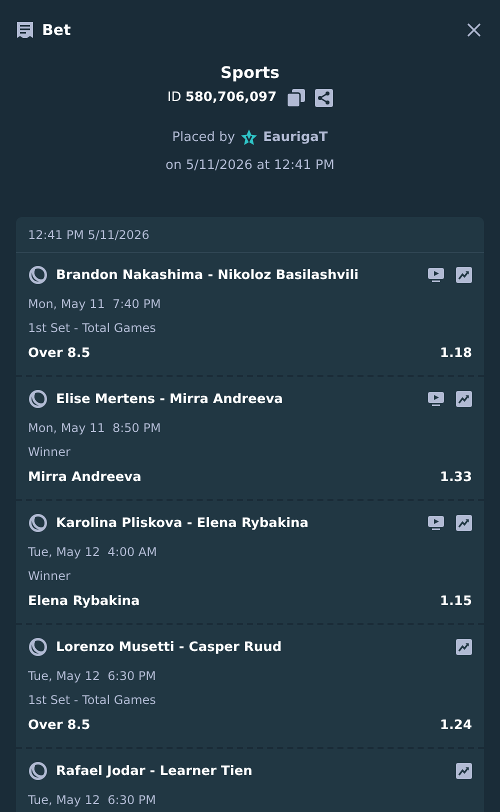 This screenshot has height=812, width=500. What do you see at coordinates (456, 601) in the screenshot?
I see `odds-value: 1.15` at bounding box center [456, 601].